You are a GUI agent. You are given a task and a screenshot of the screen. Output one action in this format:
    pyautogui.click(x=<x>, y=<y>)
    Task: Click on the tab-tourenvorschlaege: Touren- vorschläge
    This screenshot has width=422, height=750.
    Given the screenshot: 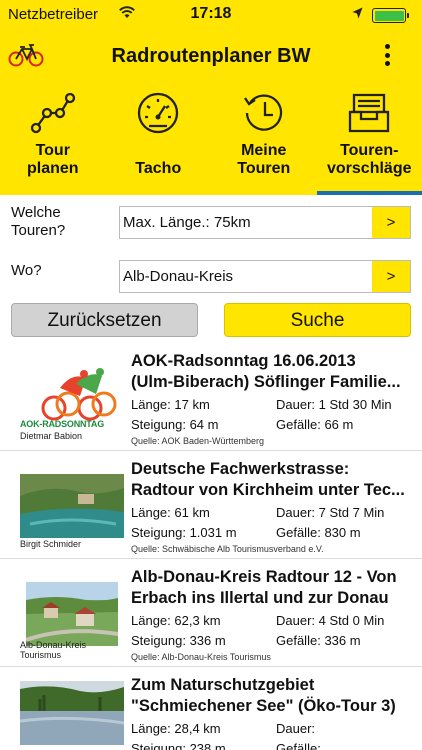 What is the action you would take?
    pyautogui.click(x=369, y=139)
    